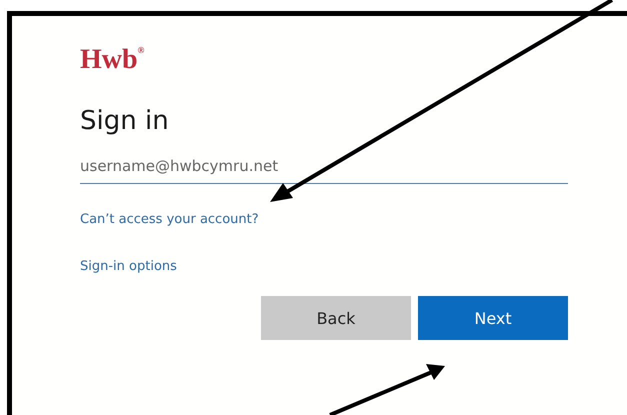 The height and width of the screenshot is (415, 627). What do you see at coordinates (125, 122) in the screenshot?
I see `sign-in-heading: Sign in` at bounding box center [125, 122].